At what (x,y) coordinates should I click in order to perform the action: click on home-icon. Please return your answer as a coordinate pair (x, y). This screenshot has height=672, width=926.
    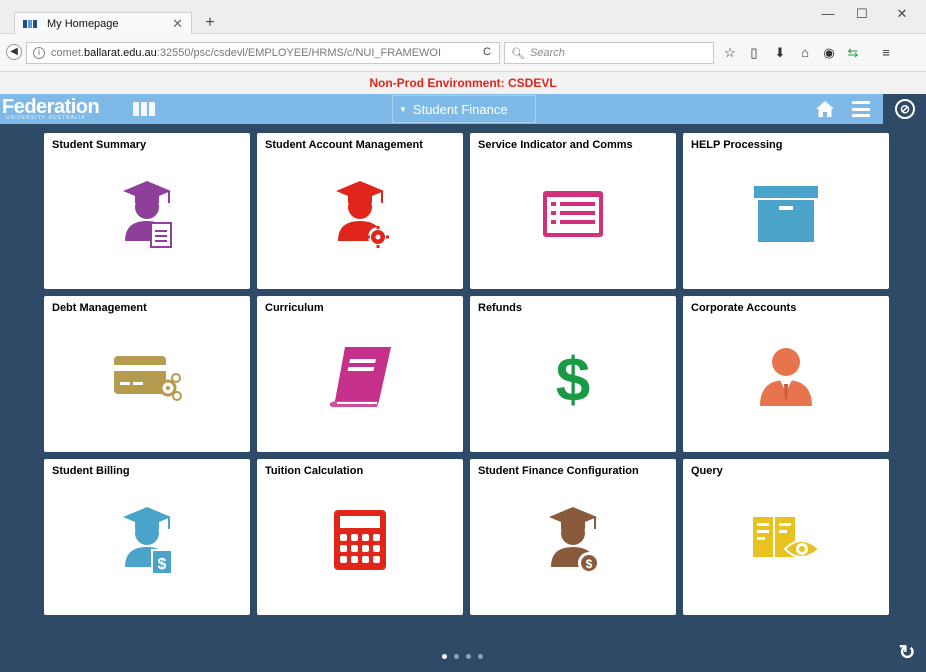
    Looking at the image, I should click on (825, 109).